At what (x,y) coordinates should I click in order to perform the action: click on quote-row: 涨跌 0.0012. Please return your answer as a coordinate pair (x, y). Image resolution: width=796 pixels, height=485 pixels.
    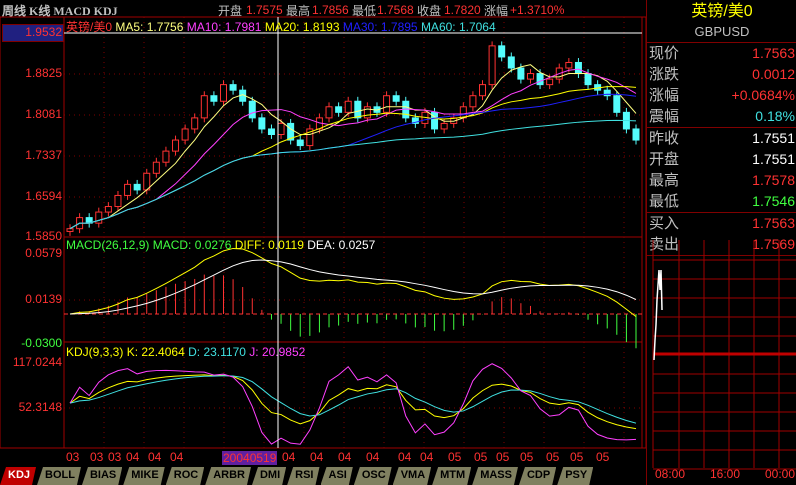
    Looking at the image, I should click on (721, 74).